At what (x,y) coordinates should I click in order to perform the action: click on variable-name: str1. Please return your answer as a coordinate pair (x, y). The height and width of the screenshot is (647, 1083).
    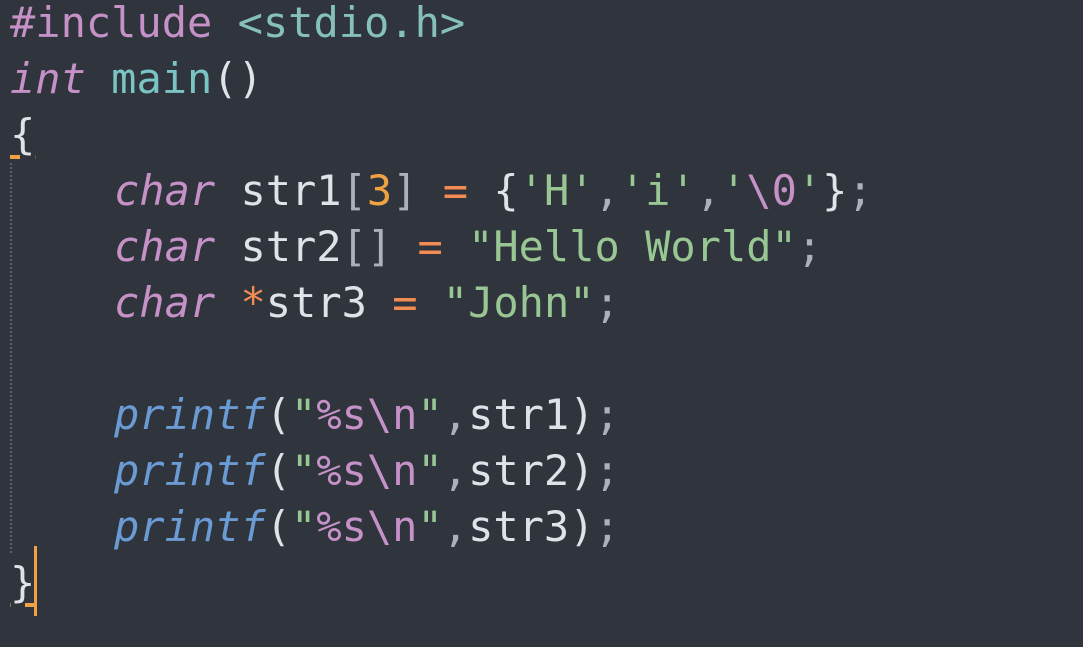
    Looking at the image, I should click on (291, 190).